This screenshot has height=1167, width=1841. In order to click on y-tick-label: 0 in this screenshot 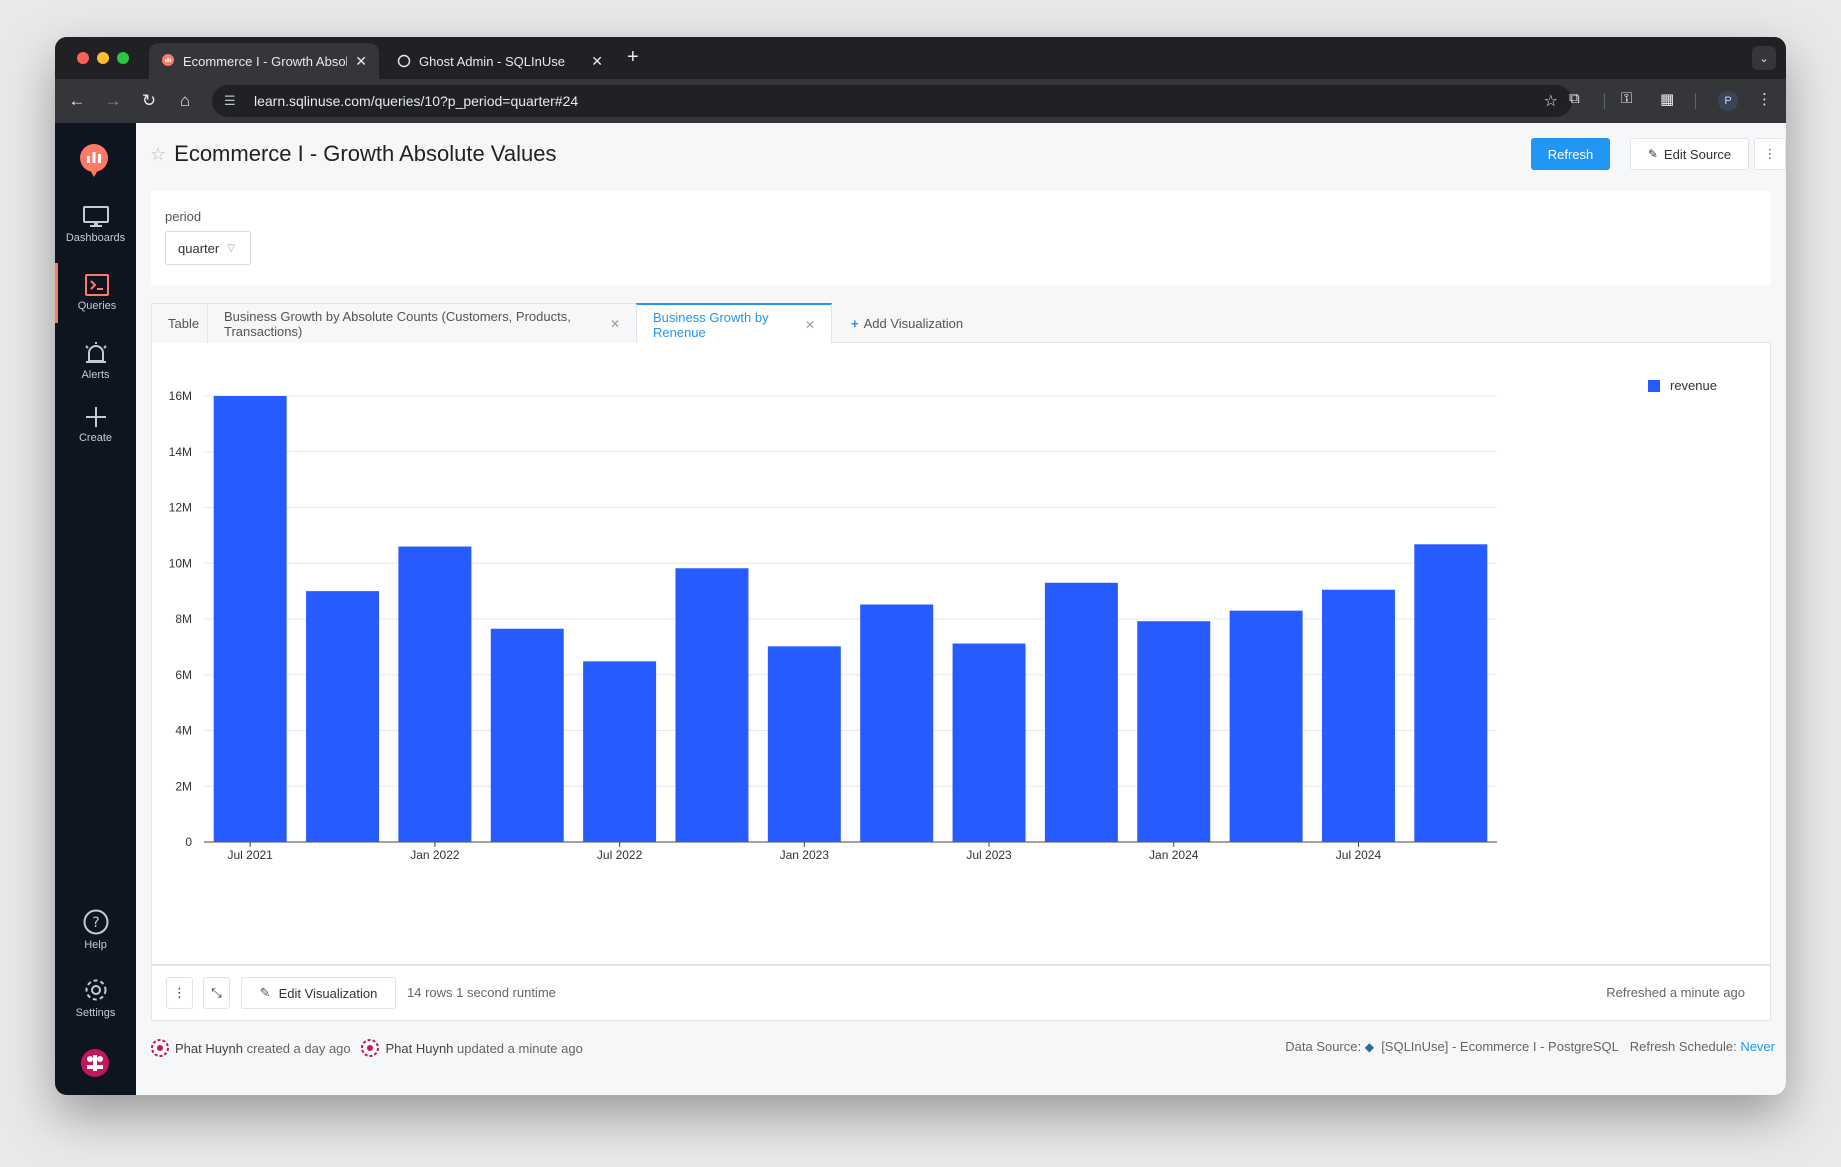, I will do `click(188, 842)`.